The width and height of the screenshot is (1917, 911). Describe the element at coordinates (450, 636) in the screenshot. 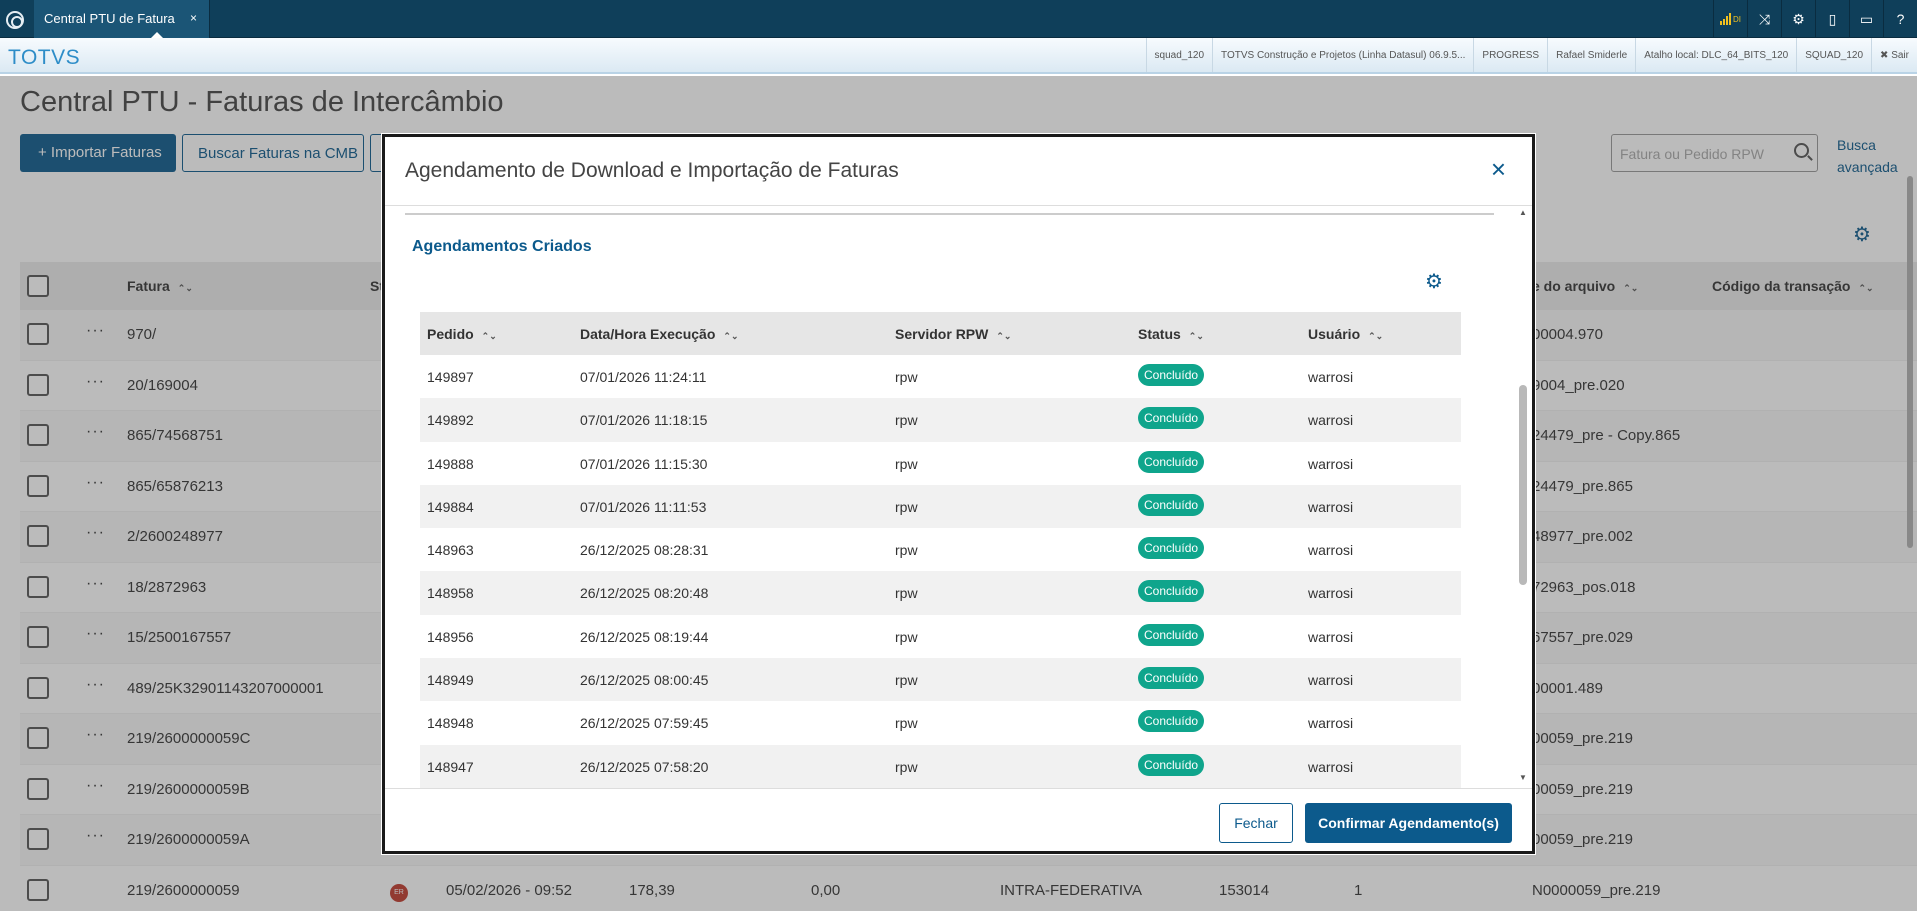

I see `cell-pedido: 148956` at that location.